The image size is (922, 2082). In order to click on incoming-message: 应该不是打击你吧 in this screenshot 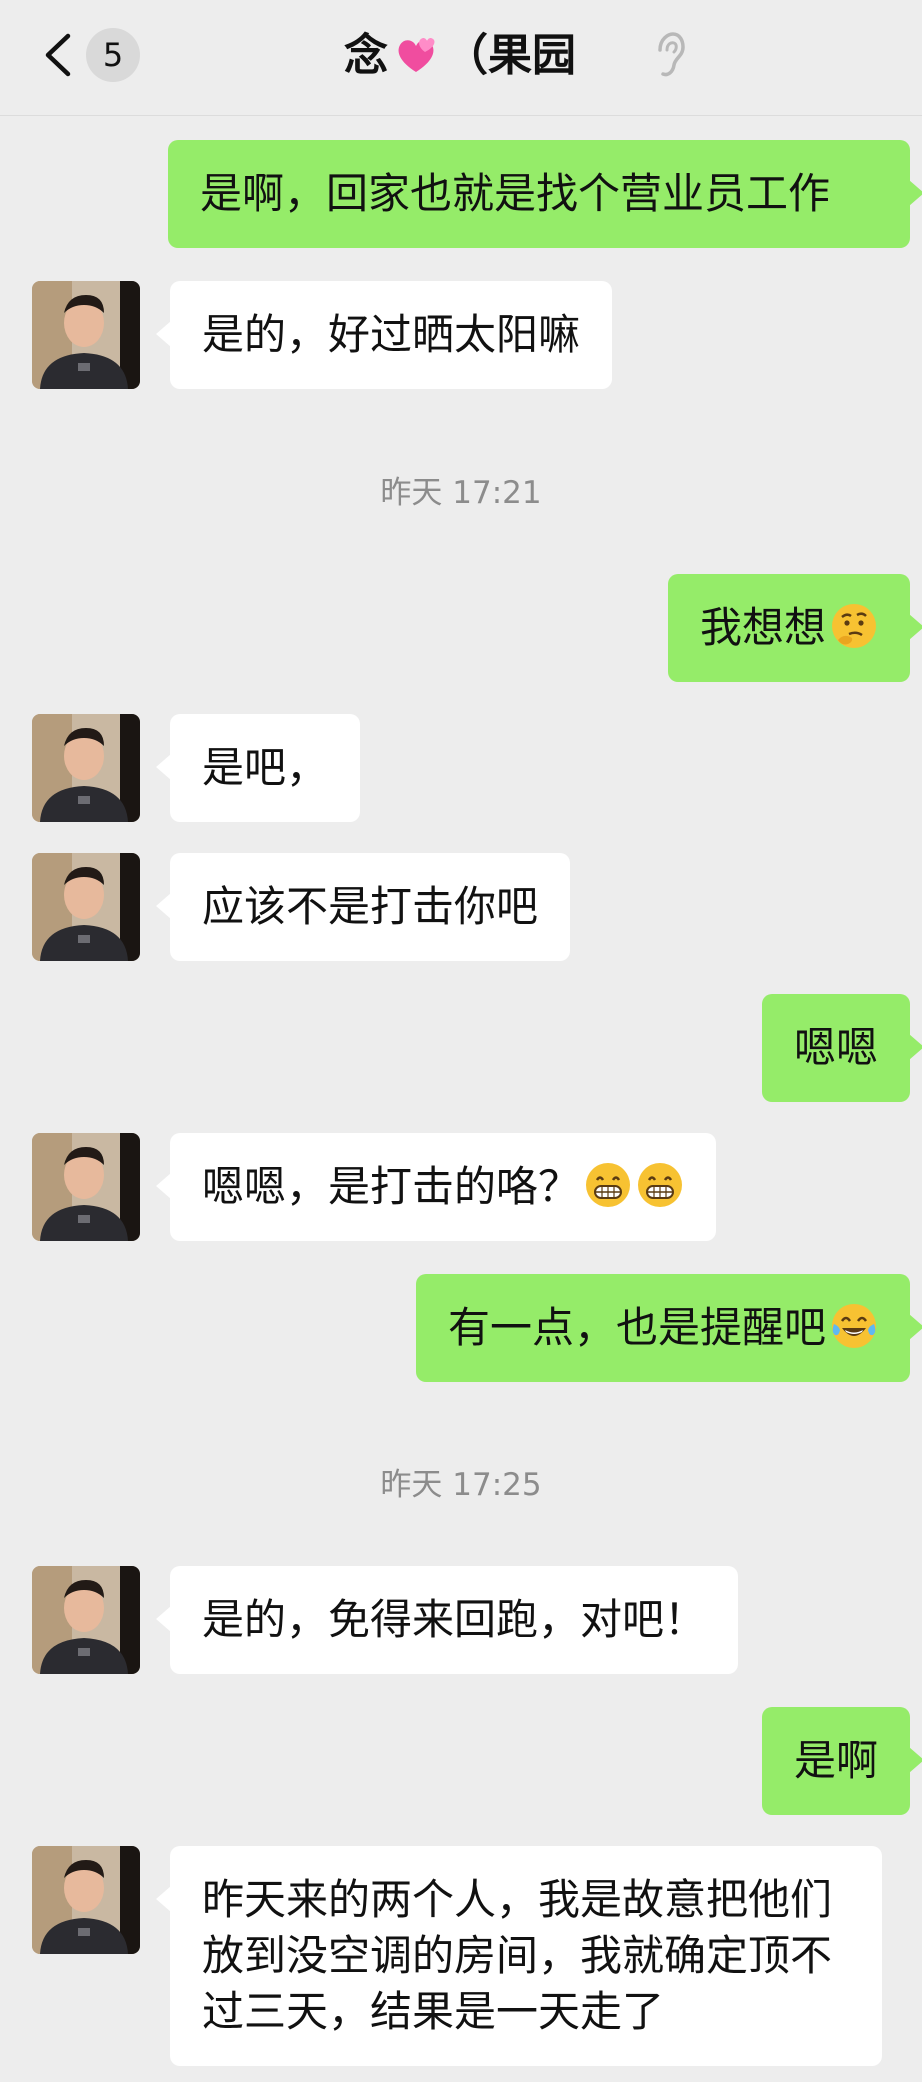, I will do `click(363, 907)`.